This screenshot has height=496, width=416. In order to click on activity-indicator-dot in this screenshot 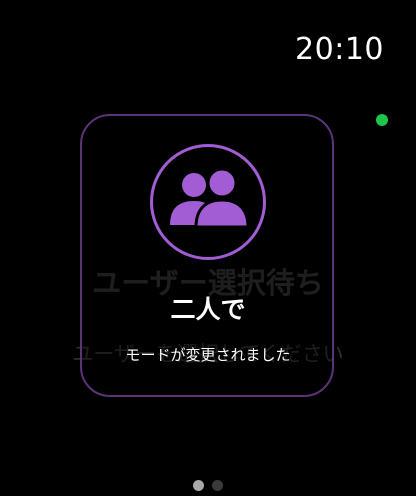, I will do `click(382, 120)`.